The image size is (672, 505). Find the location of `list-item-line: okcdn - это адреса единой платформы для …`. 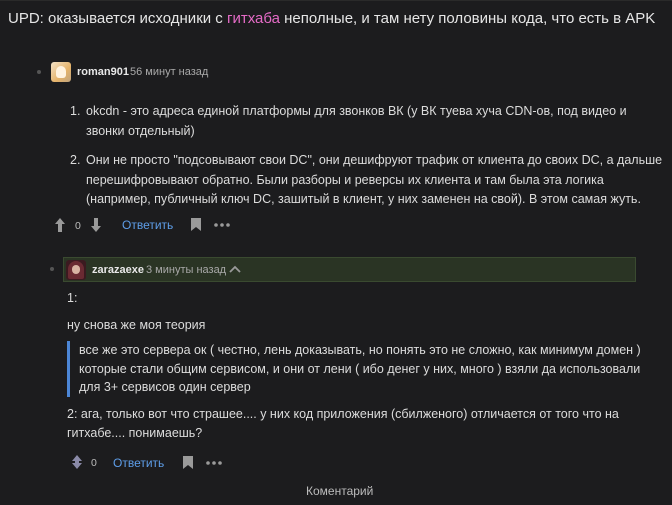

list-item-line: okcdn - это адреса единой платформы для … is located at coordinates (356, 111).